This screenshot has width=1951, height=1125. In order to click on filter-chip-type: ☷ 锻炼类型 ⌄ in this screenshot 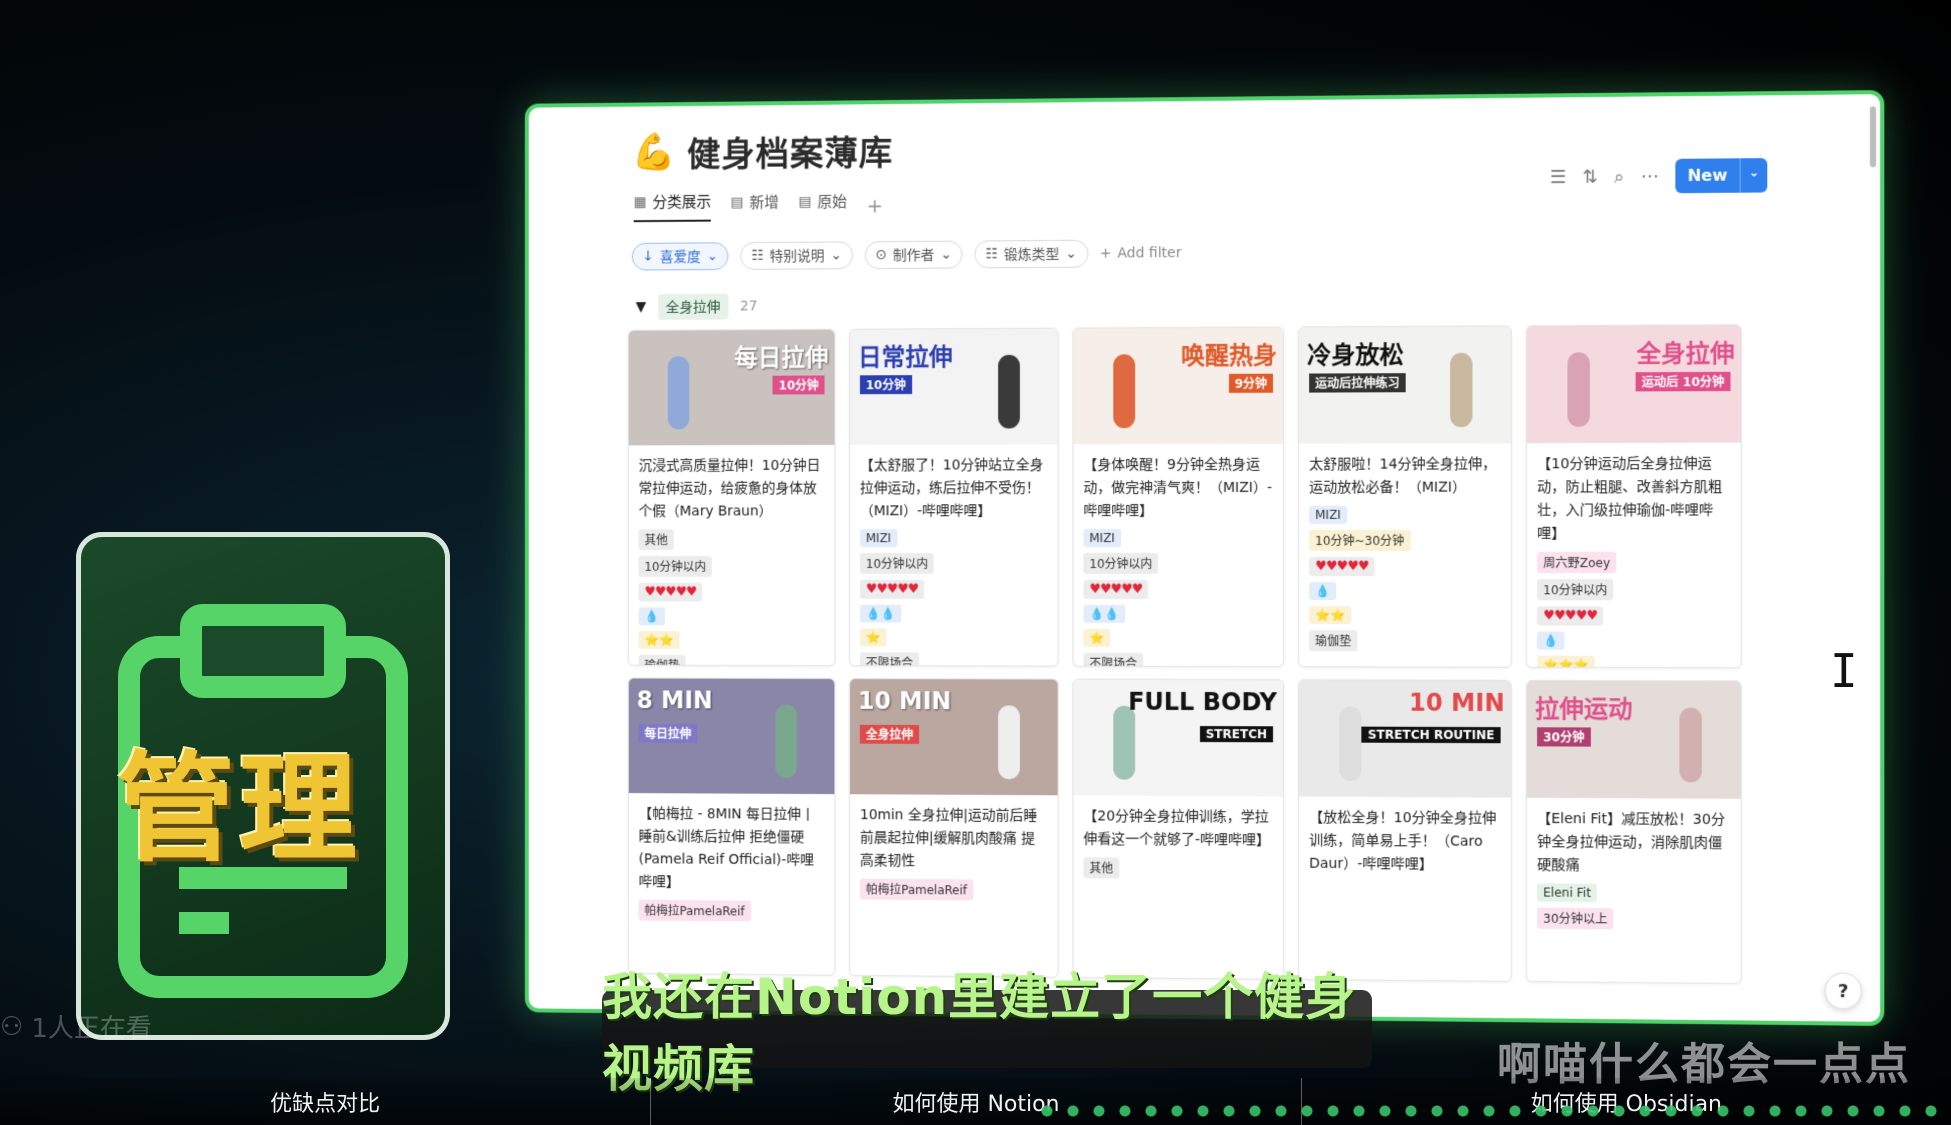, I will do `click(1031, 254)`.